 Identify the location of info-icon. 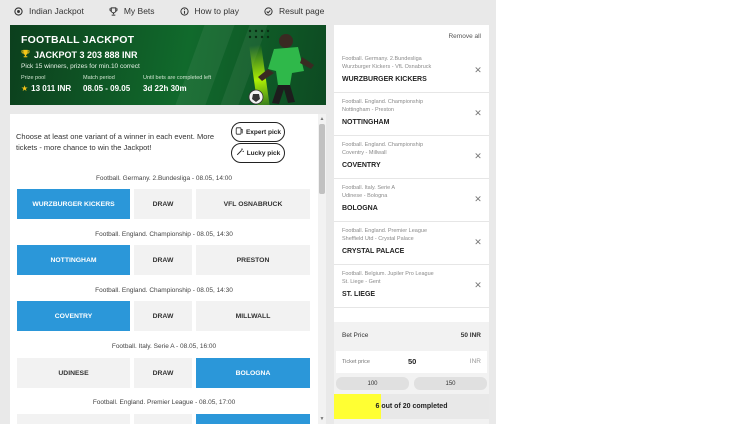
(184, 11).